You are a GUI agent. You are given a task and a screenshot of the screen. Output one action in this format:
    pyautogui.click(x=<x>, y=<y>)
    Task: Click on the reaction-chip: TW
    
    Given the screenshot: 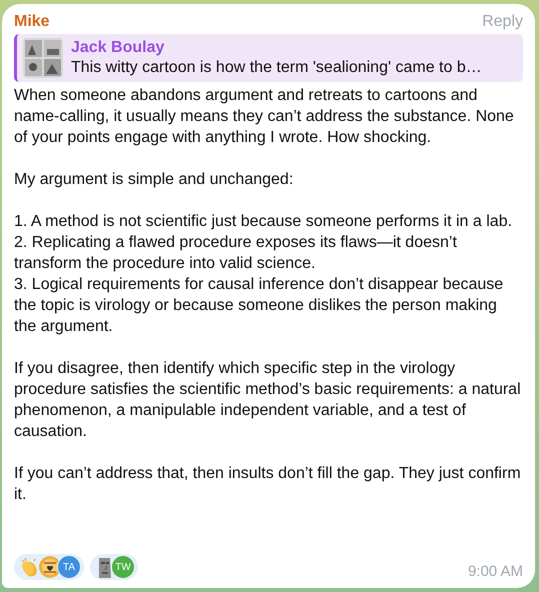 What is the action you would take?
    pyautogui.click(x=114, y=567)
    